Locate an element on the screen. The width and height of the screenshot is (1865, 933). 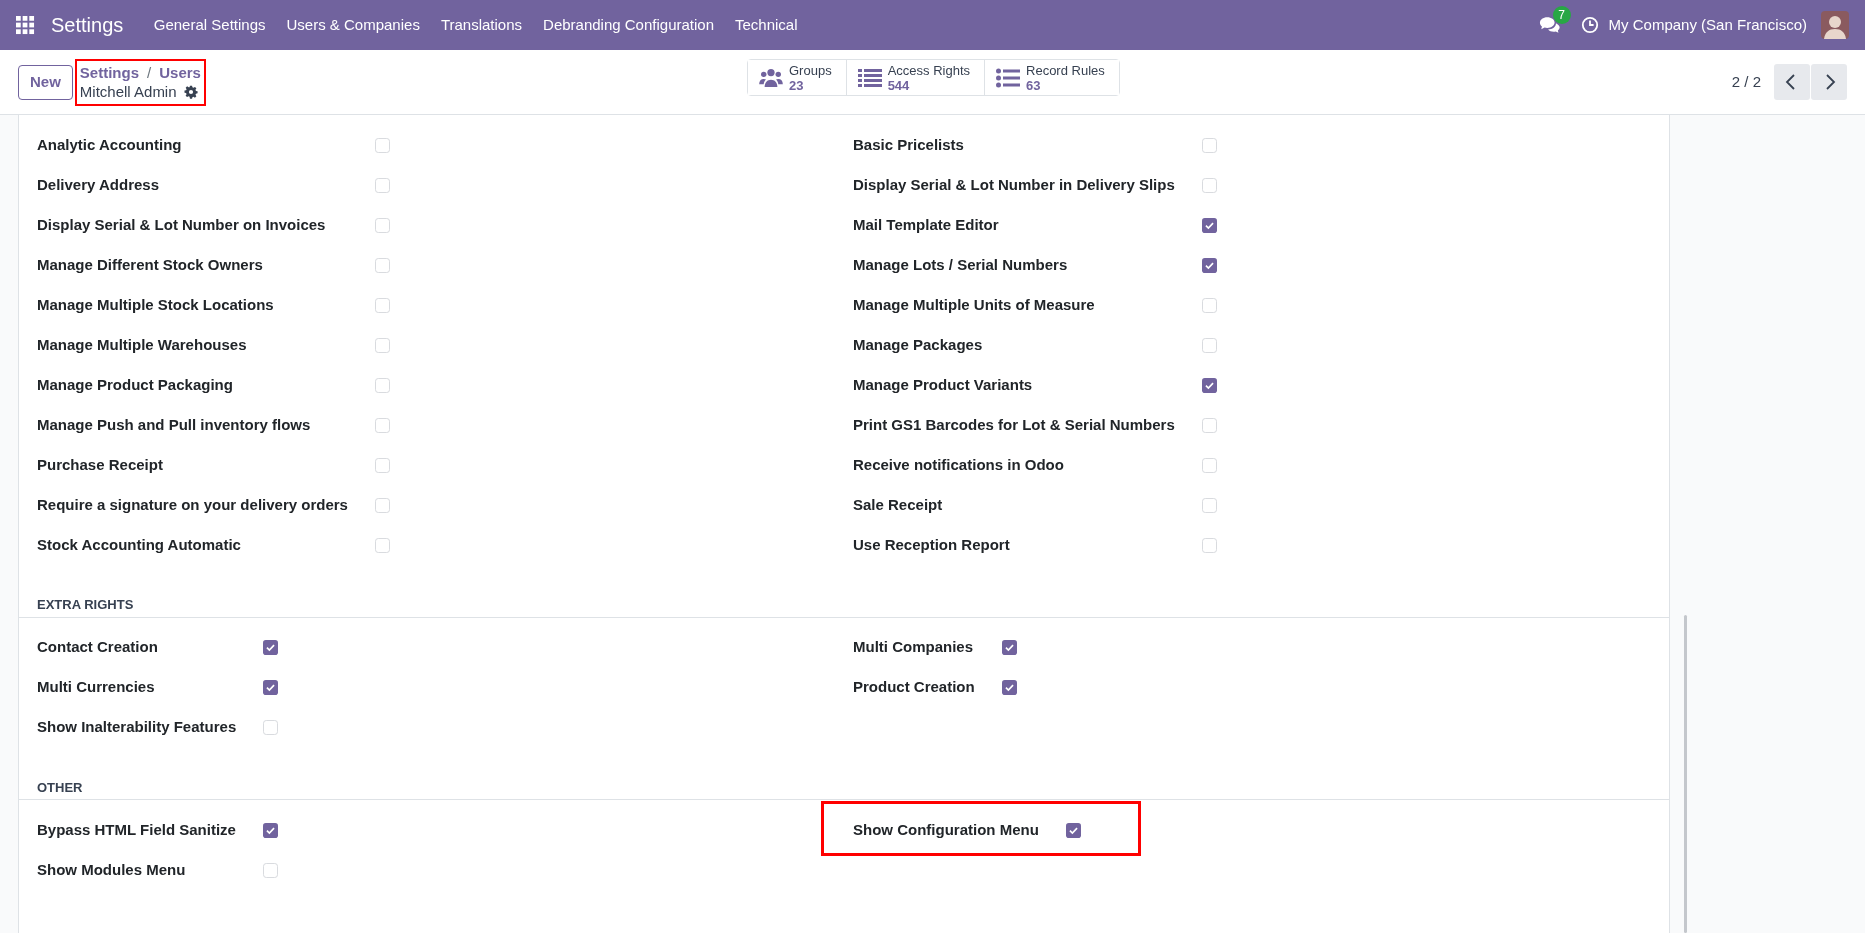
menu-item: Users & Companies is located at coordinates (353, 25).